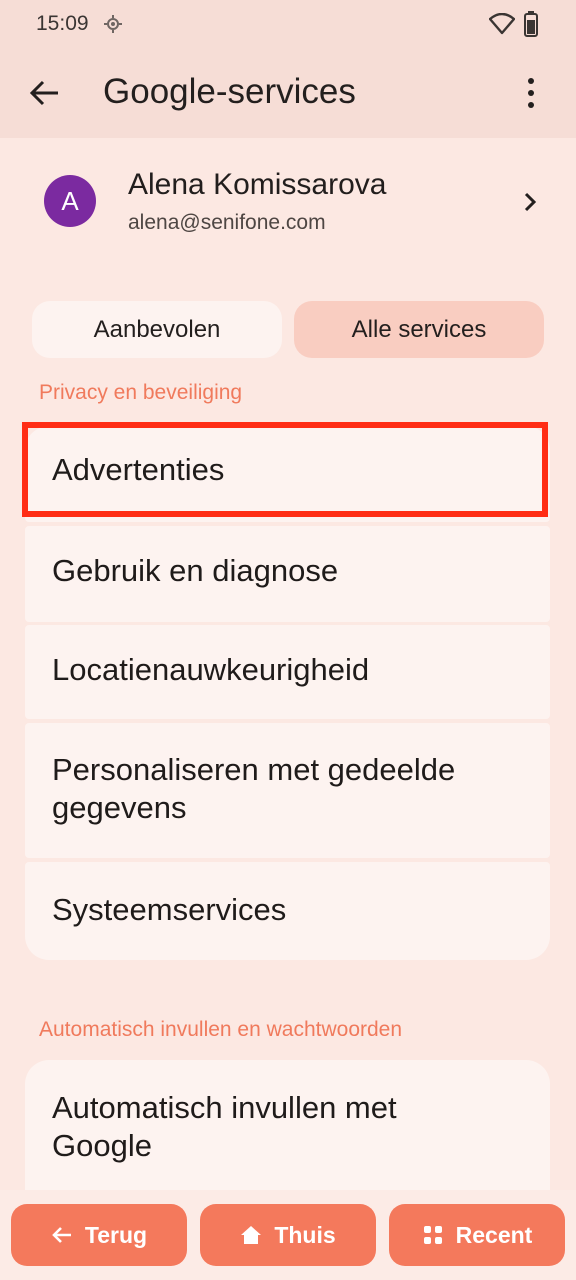 This screenshot has height=1280, width=576. I want to click on list-item-gebruik-en-diagnose: Gebruik en diagnose, so click(287, 574).